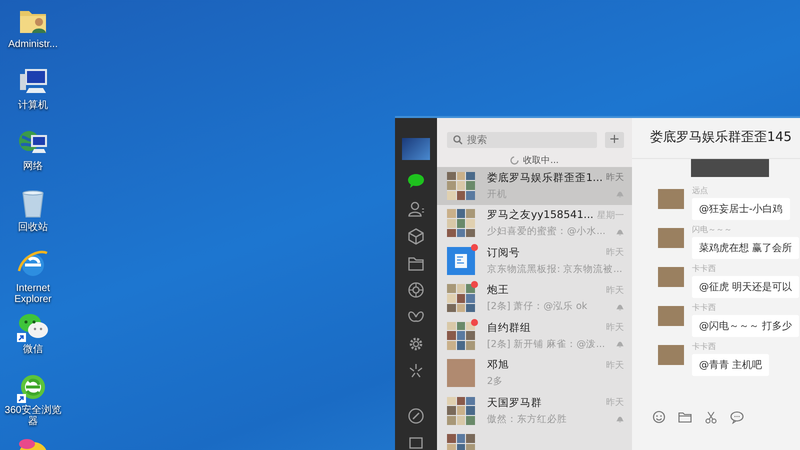  Describe the element at coordinates (746, 248) in the screenshot. I see `message-bubble: 菜鸡虎在想 赢了会所` at that location.